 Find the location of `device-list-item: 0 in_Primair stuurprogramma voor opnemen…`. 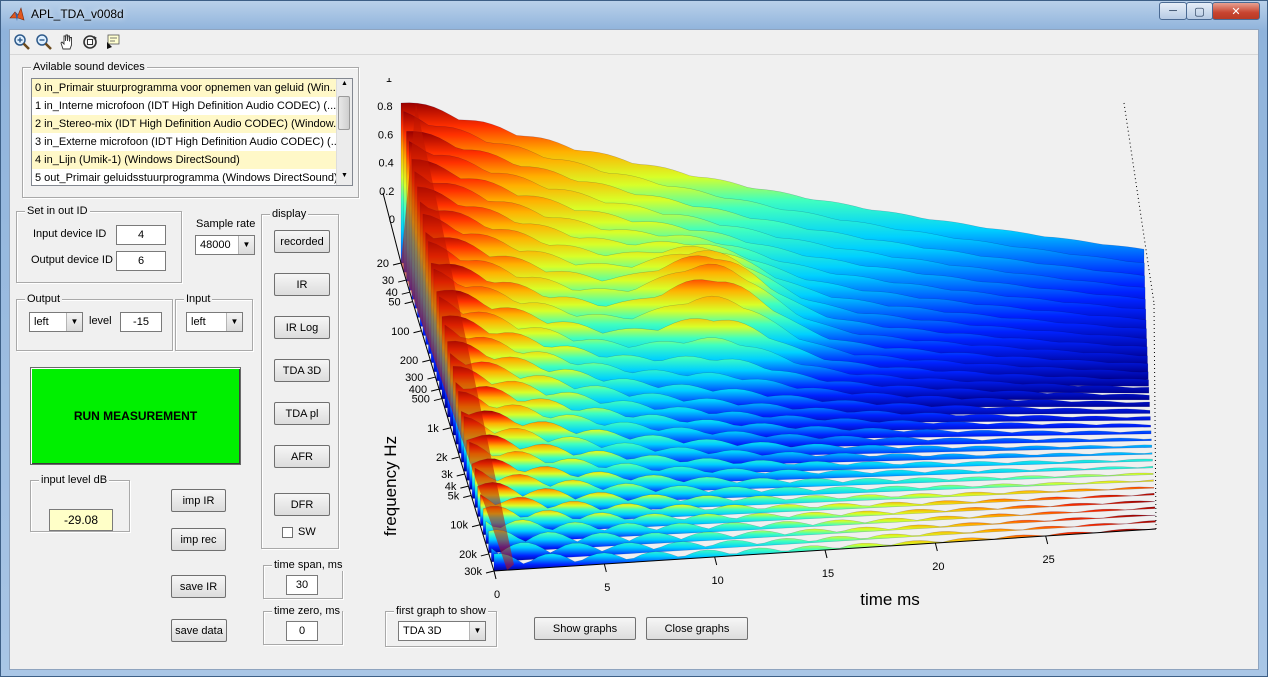

device-list-item: 0 in_Primair stuurprogramma voor opnemen… is located at coordinates (184, 88).